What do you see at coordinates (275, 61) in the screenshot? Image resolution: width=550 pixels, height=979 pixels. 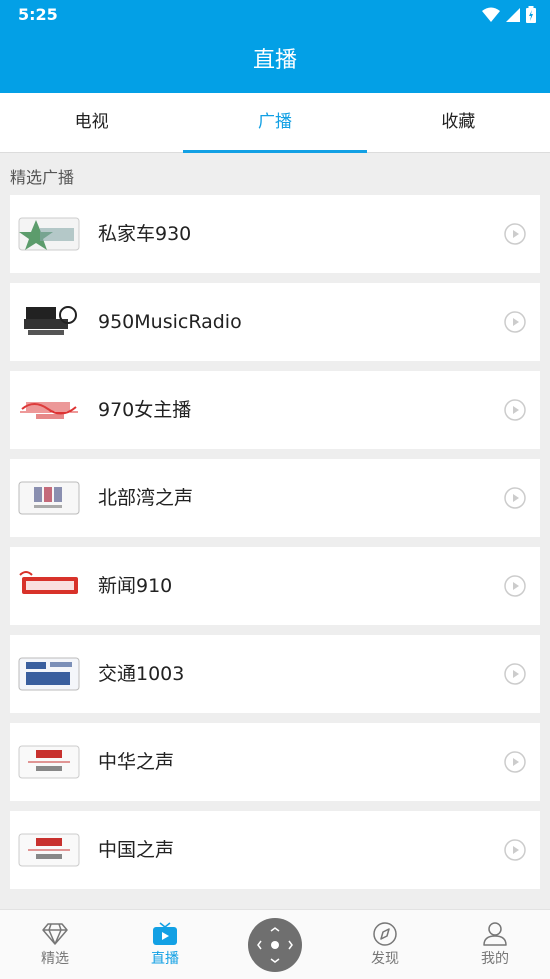 I see `page-title: 直播` at bounding box center [275, 61].